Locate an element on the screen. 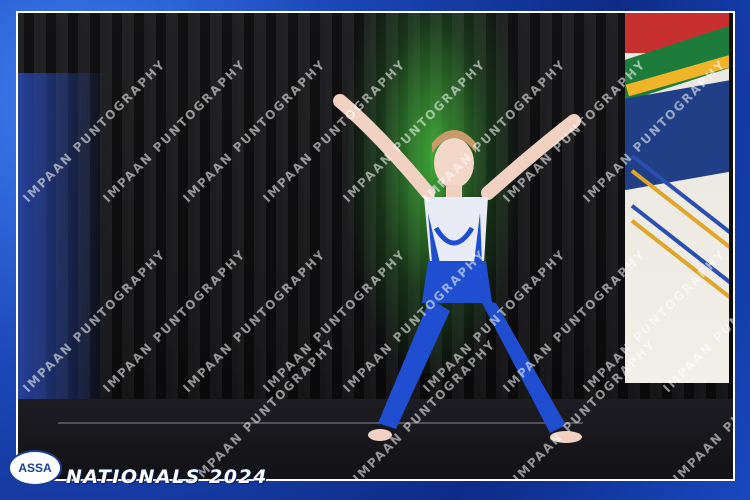 The image size is (750, 500). left-foot is located at coordinates (380, 435).